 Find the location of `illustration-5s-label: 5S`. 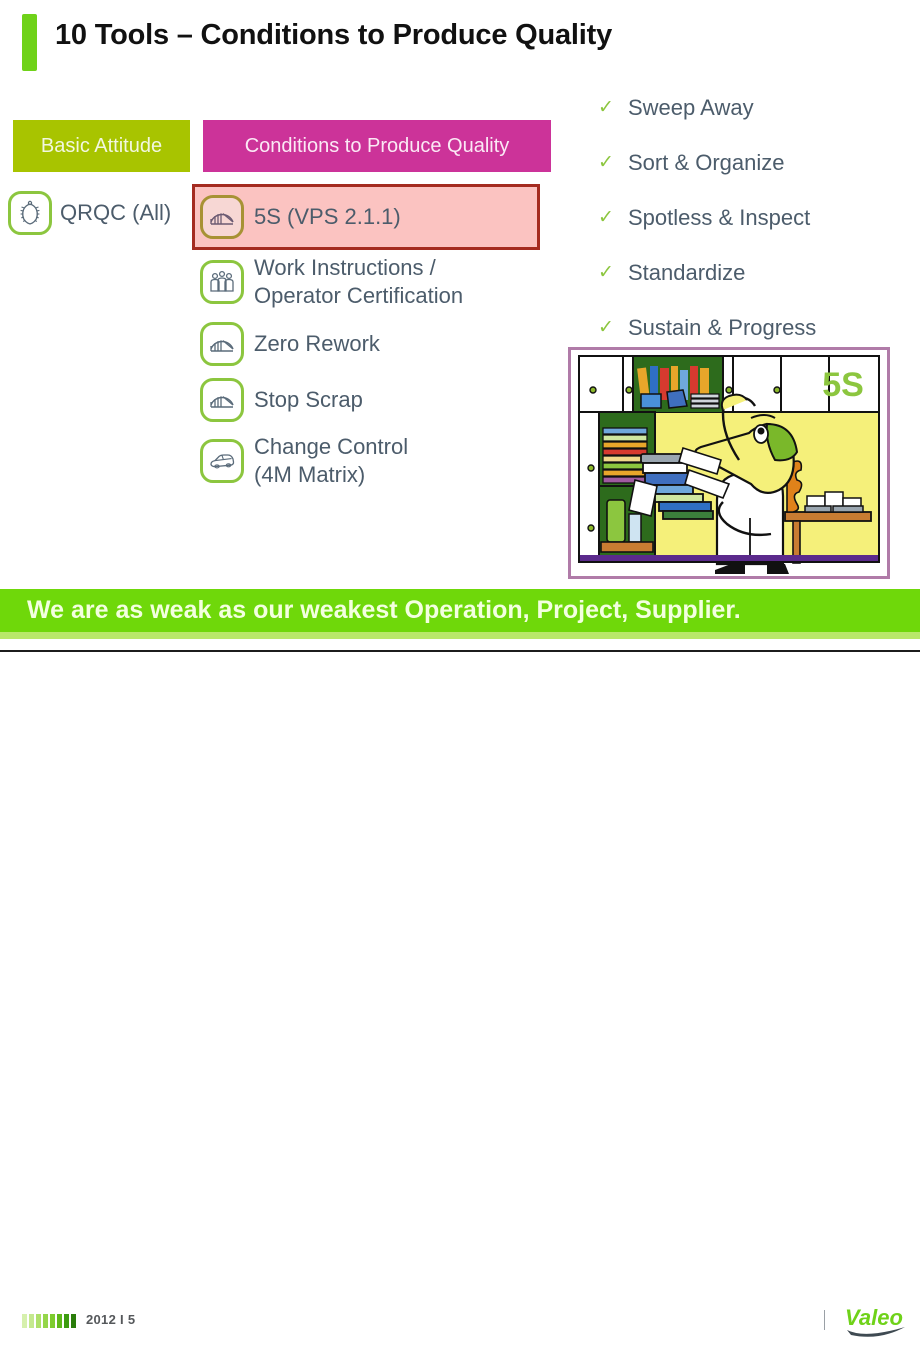

illustration-5s-label: 5S is located at coordinates (843, 385).